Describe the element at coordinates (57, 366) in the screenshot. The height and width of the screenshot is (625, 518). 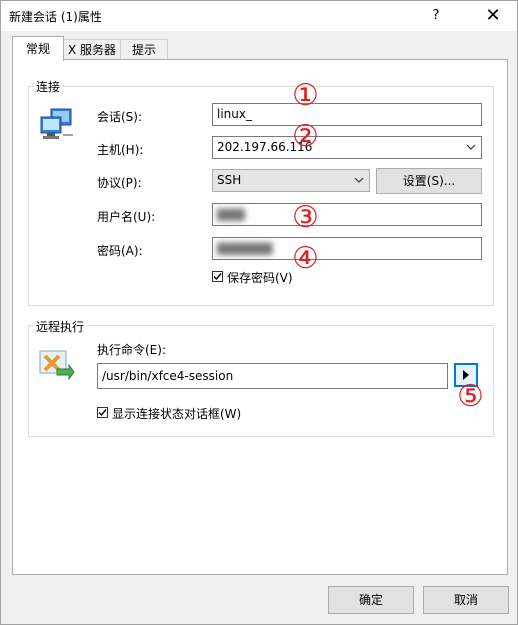
I see `xfce-launch-icon` at that location.